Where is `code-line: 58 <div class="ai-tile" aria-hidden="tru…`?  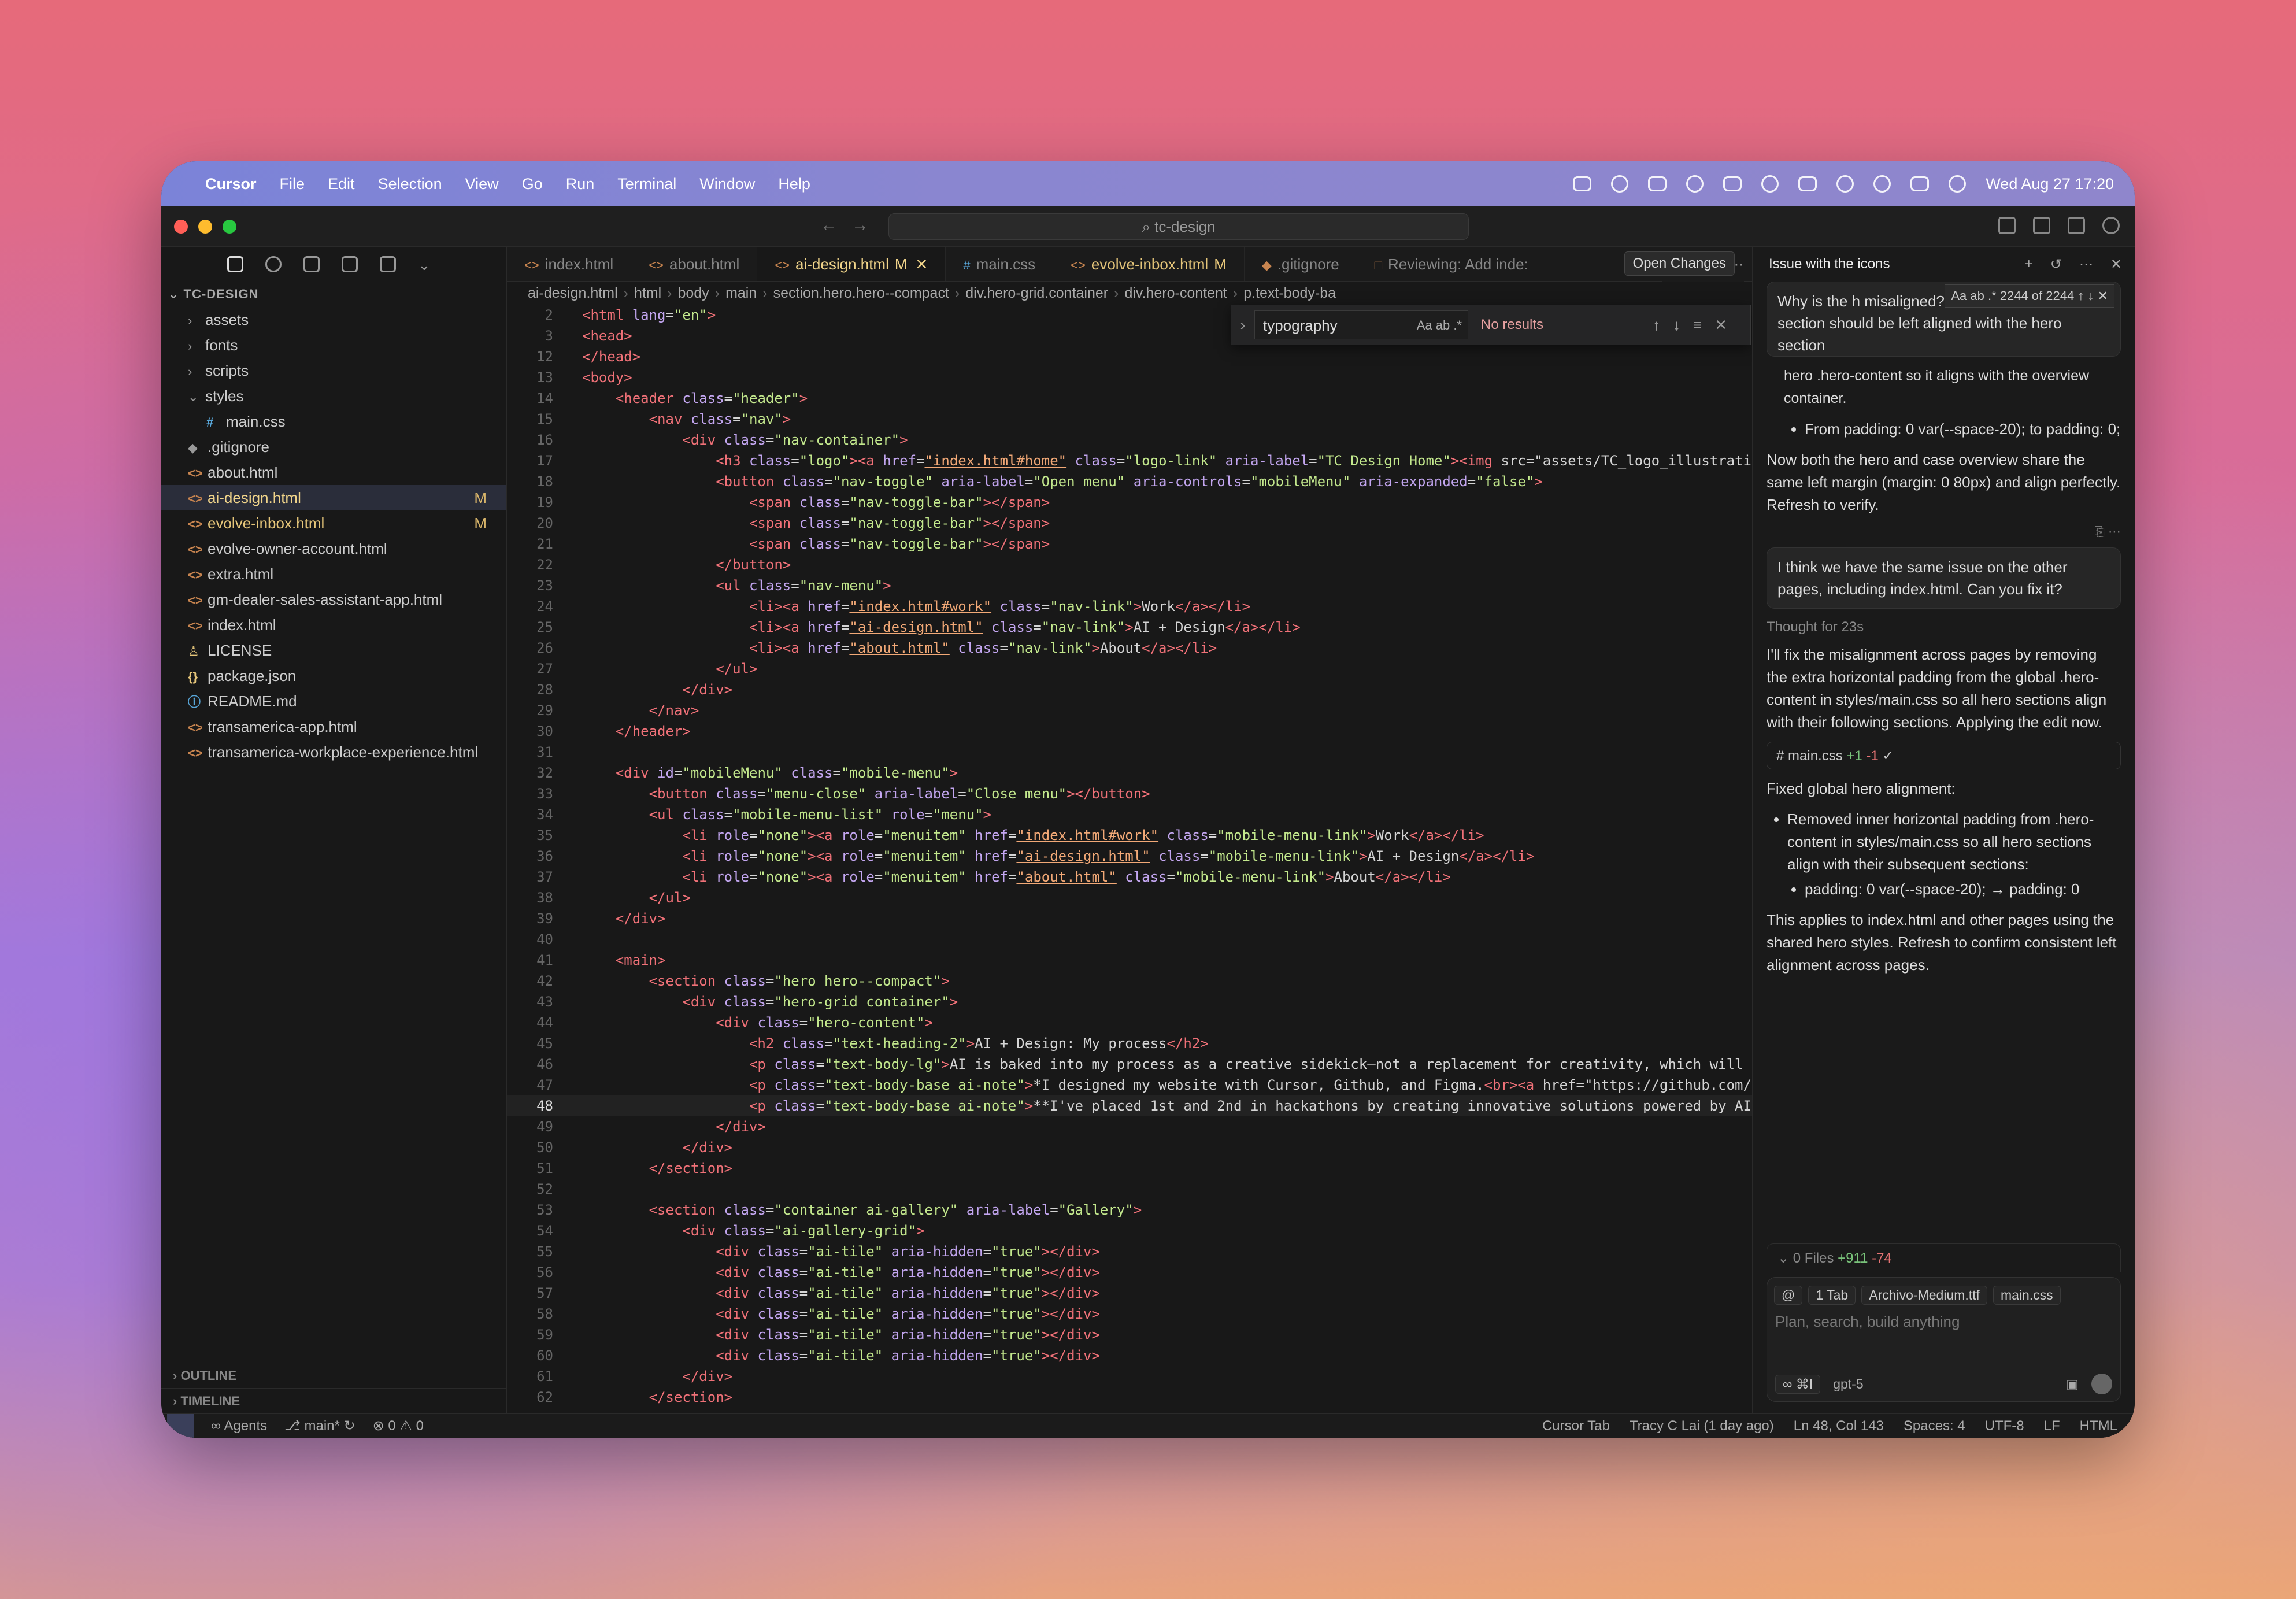
code-line: 58 <div class="ai-tile" aria-hidden="tru… is located at coordinates (1129, 1314).